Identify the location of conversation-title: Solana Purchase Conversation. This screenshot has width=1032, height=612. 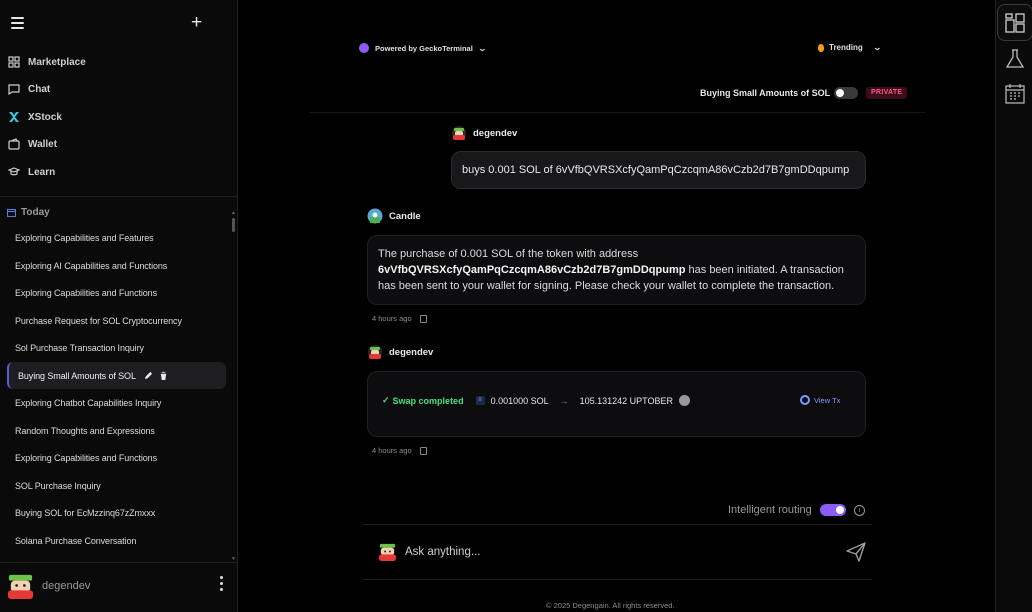
(76, 540).